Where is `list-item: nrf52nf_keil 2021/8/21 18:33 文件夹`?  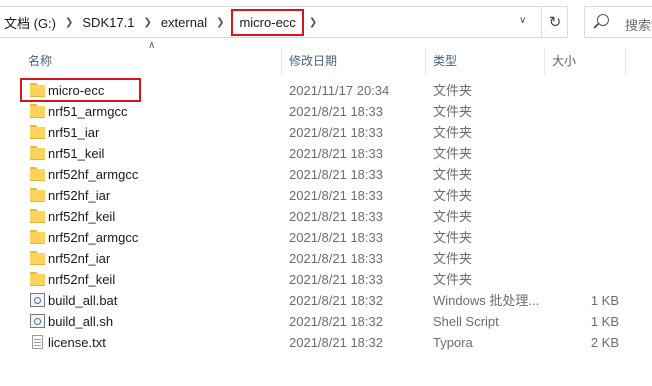 list-item: nrf52nf_keil 2021/8/21 18:33 文件夹 is located at coordinates (326, 279).